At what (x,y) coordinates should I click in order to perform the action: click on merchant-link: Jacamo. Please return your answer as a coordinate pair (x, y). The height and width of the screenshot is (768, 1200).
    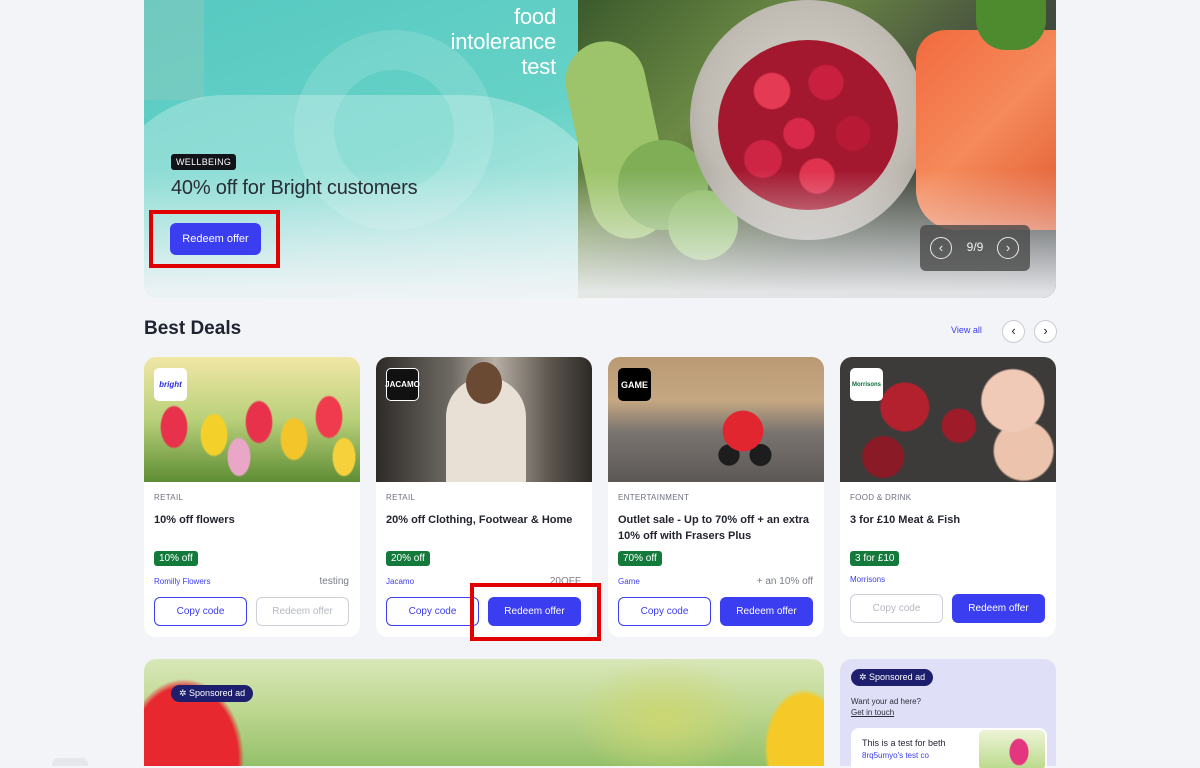
    Looking at the image, I should click on (400, 581).